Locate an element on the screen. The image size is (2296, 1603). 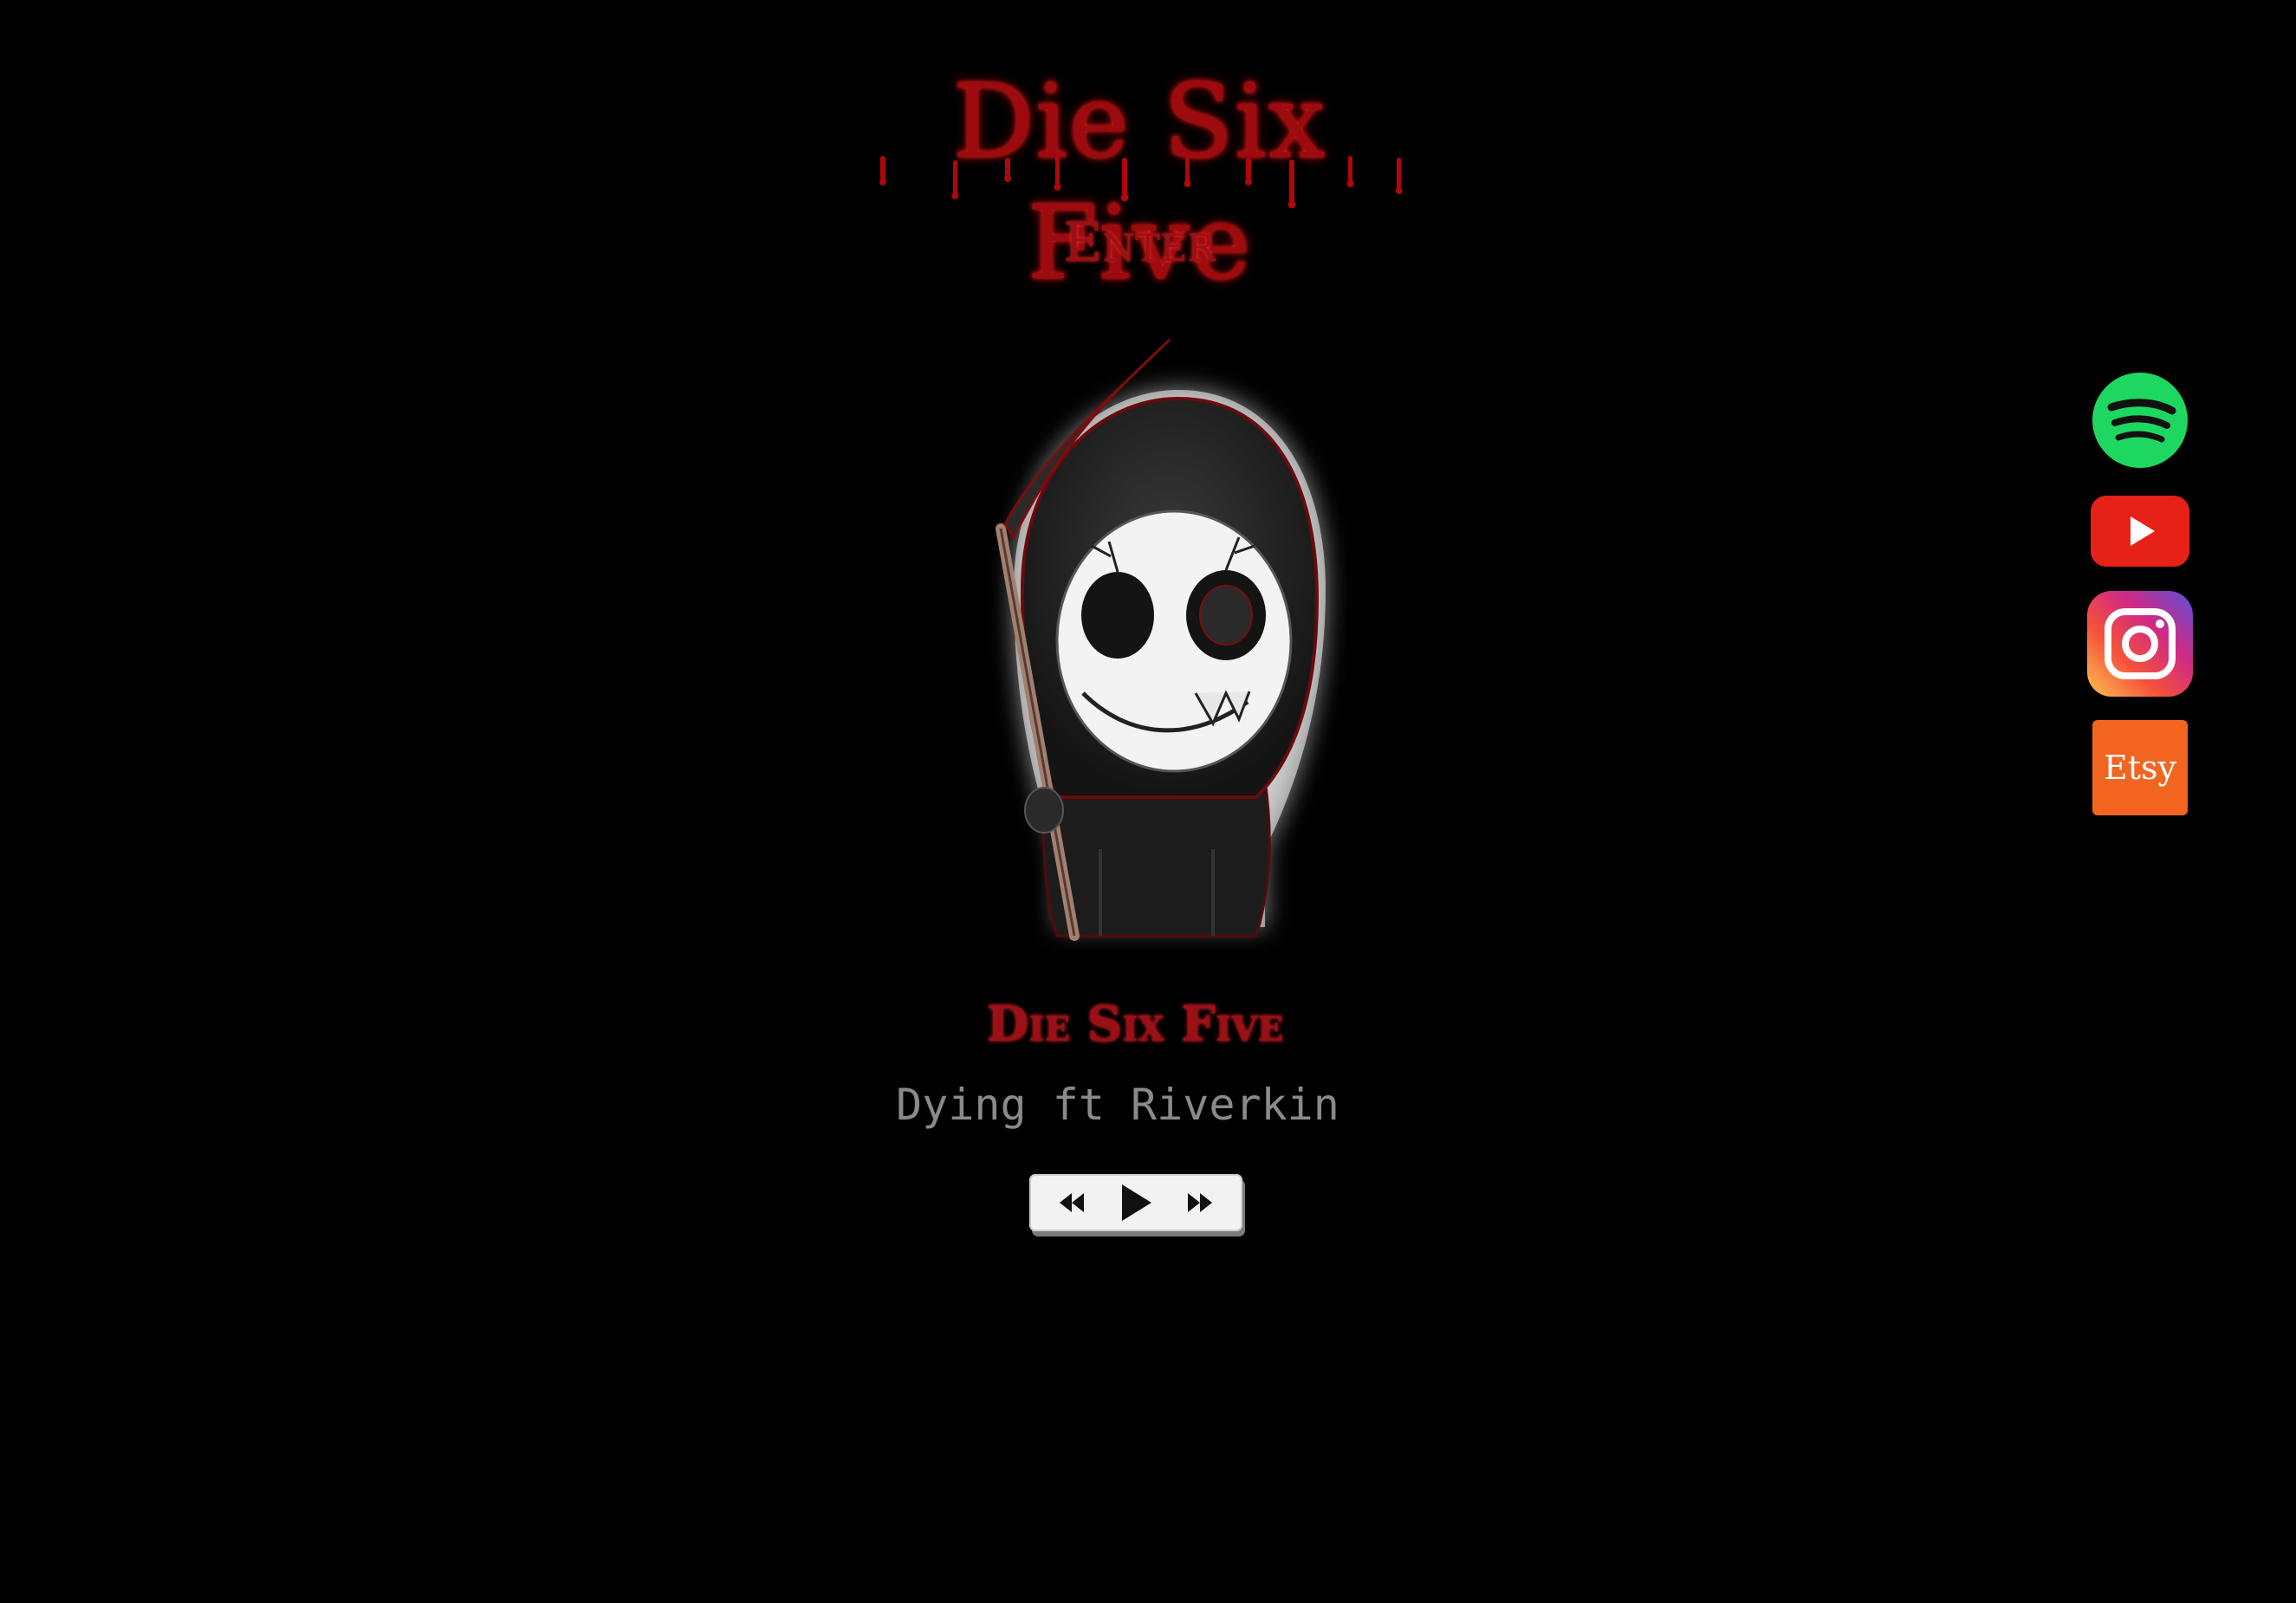
instagram-icon is located at coordinates (2140, 644).